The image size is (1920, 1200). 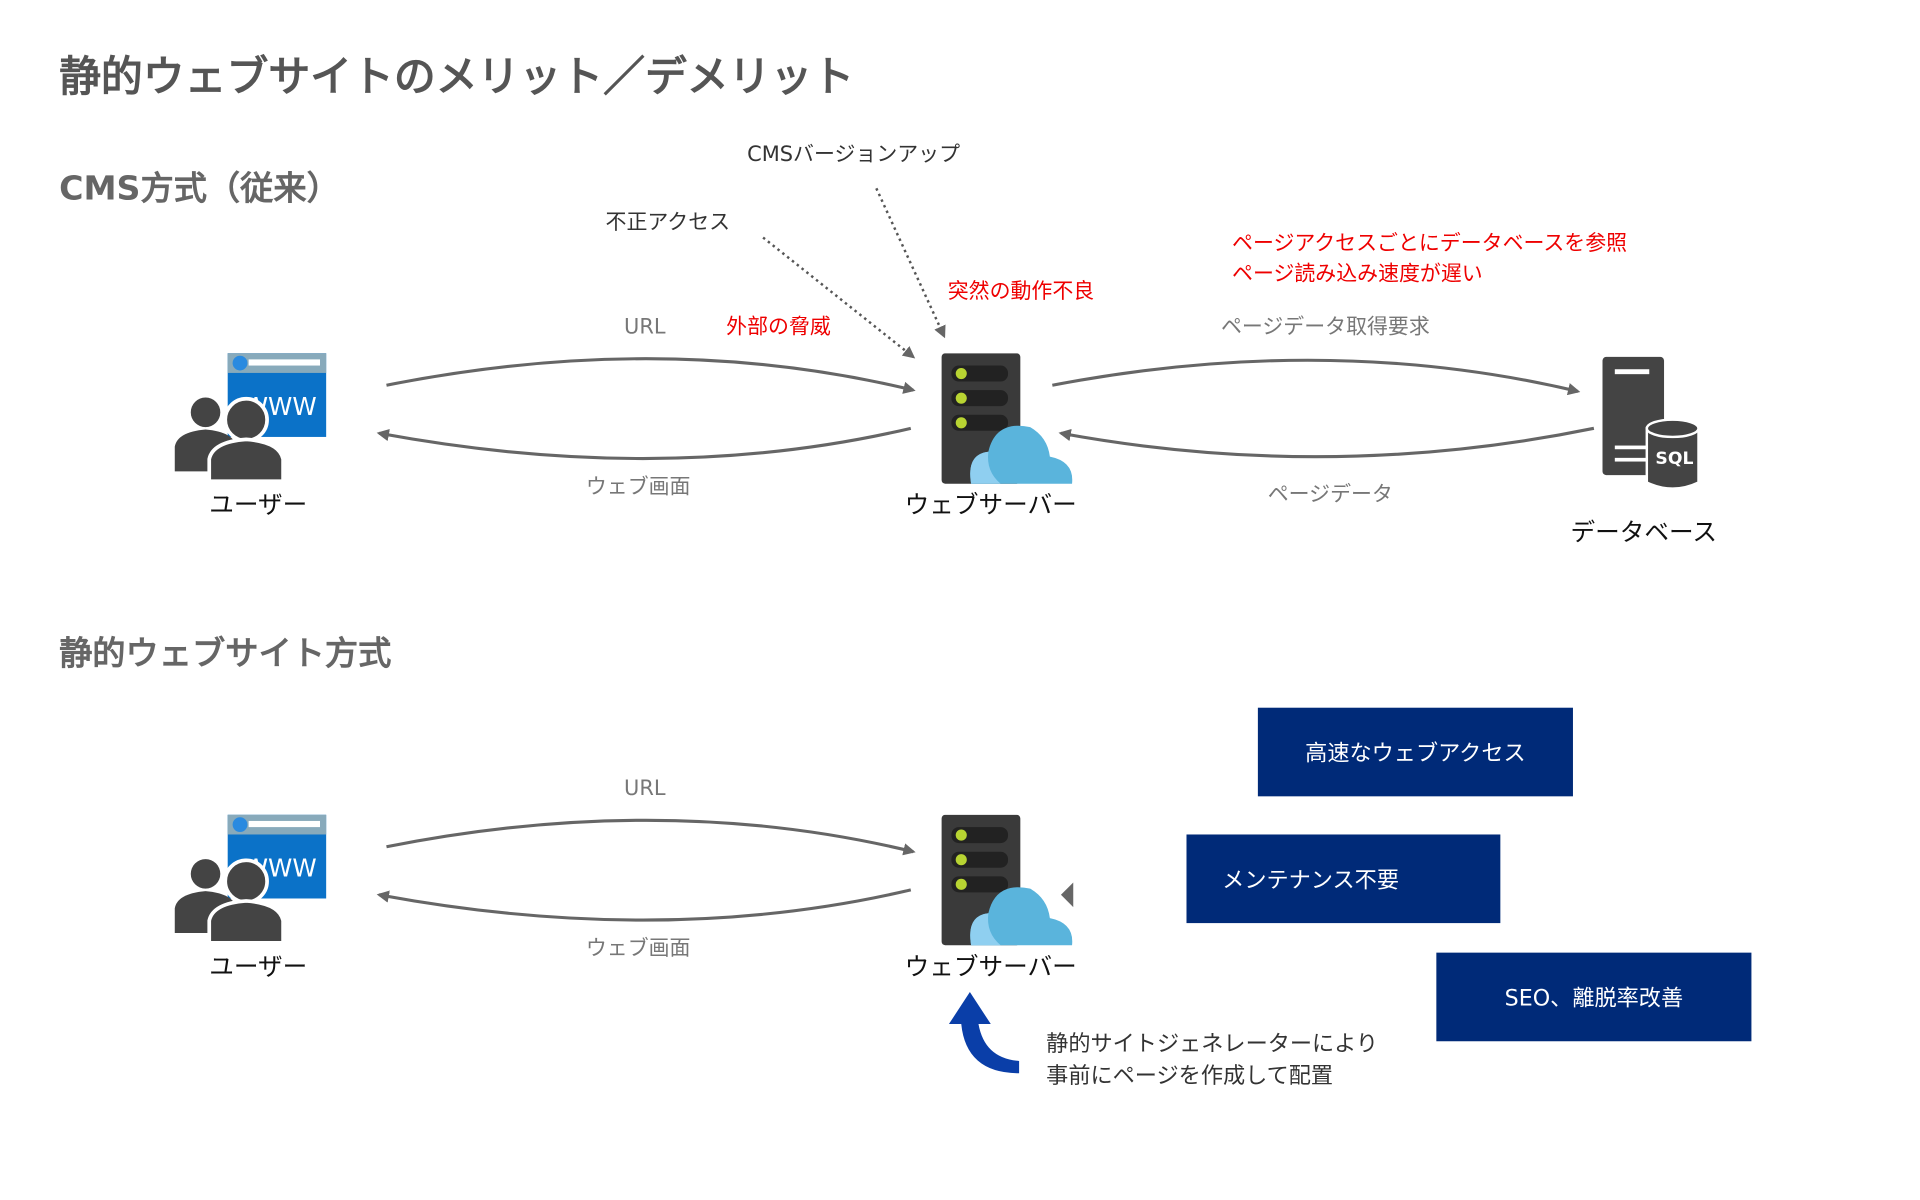 What do you see at coordinates (249, 418) in the screenshot?
I see `user-icon: WWW` at bounding box center [249, 418].